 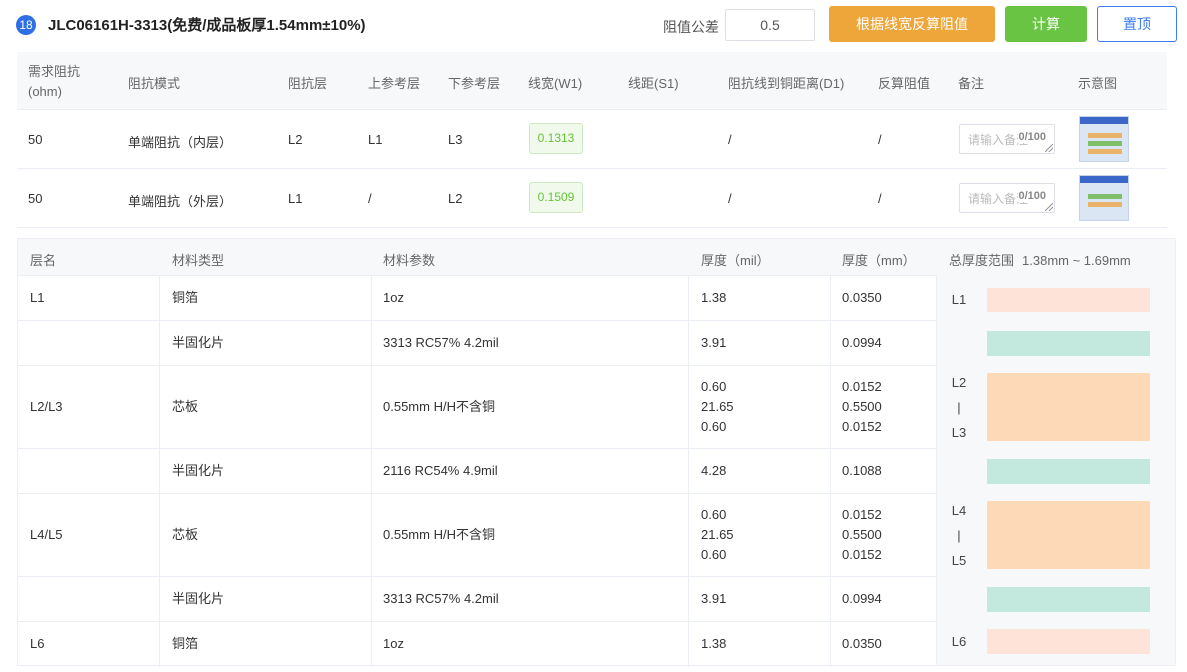 I want to click on thickness-mil: 3.91, so click(x=714, y=342).